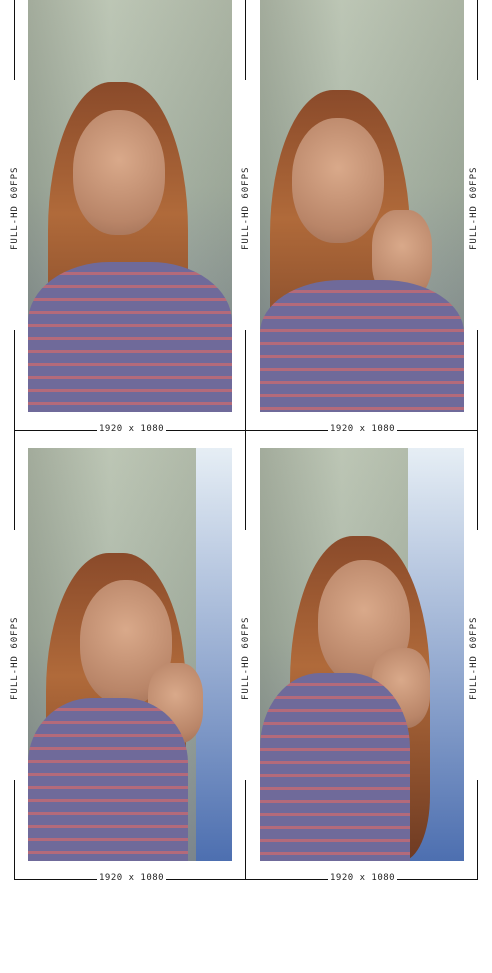 Image resolution: width=492 pixels, height=973 pixels. What do you see at coordinates (15, 208) in the screenshot?
I see `side-label-photo-1-left: FULL-HD 60FPS` at bounding box center [15, 208].